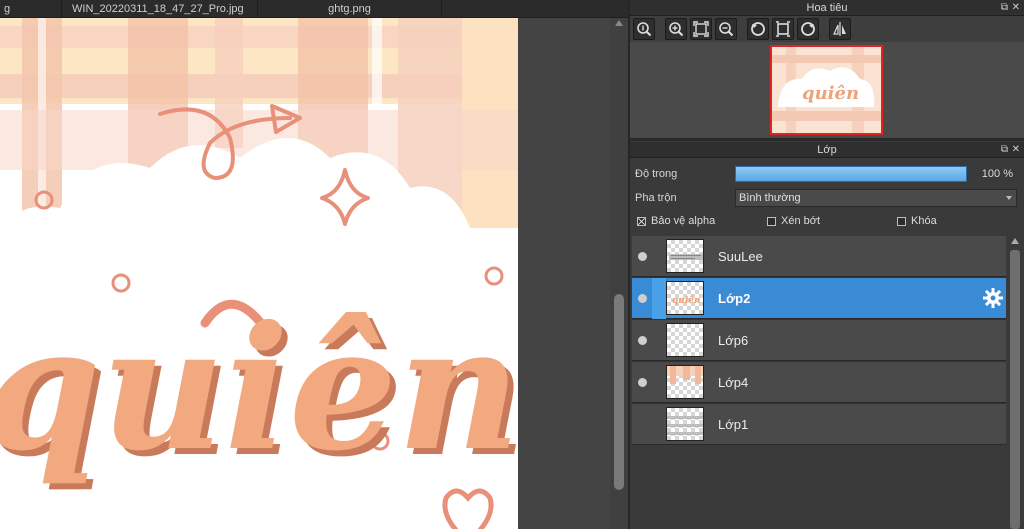 Image resolution: width=1024 pixels, height=529 pixels. What do you see at coordinates (350, 9) in the screenshot?
I see `document-tab: ghtg.png` at bounding box center [350, 9].